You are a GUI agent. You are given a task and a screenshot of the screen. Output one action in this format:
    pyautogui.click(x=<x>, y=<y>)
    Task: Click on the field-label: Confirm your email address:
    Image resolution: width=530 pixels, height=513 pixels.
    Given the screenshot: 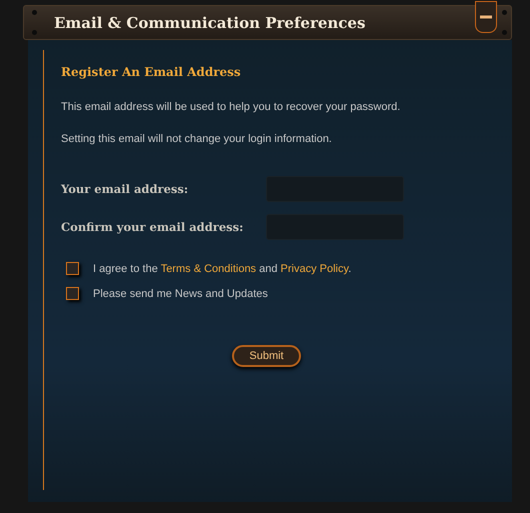 What is the action you would take?
    pyautogui.click(x=152, y=227)
    